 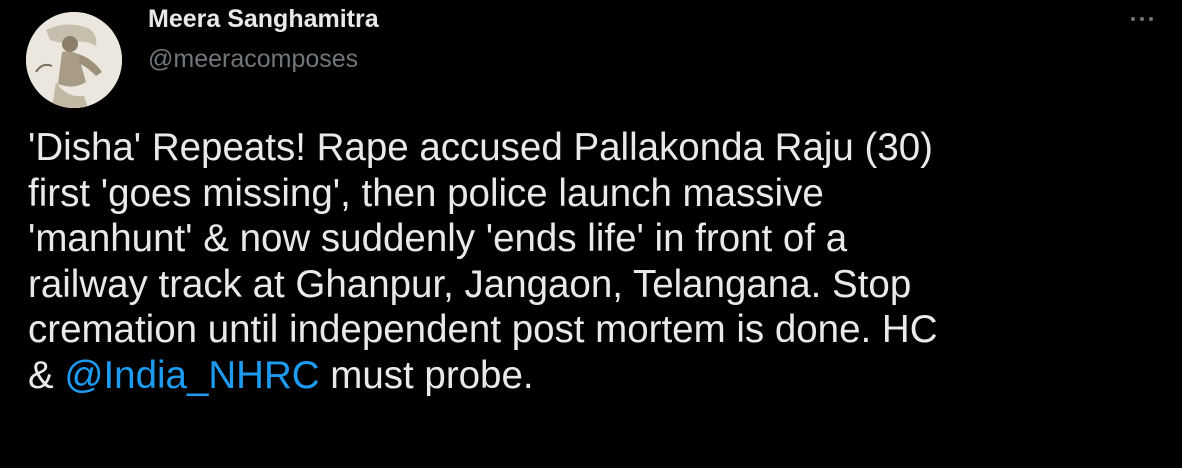 I want to click on display-name: Meera Sanghamitra, so click(x=263, y=19).